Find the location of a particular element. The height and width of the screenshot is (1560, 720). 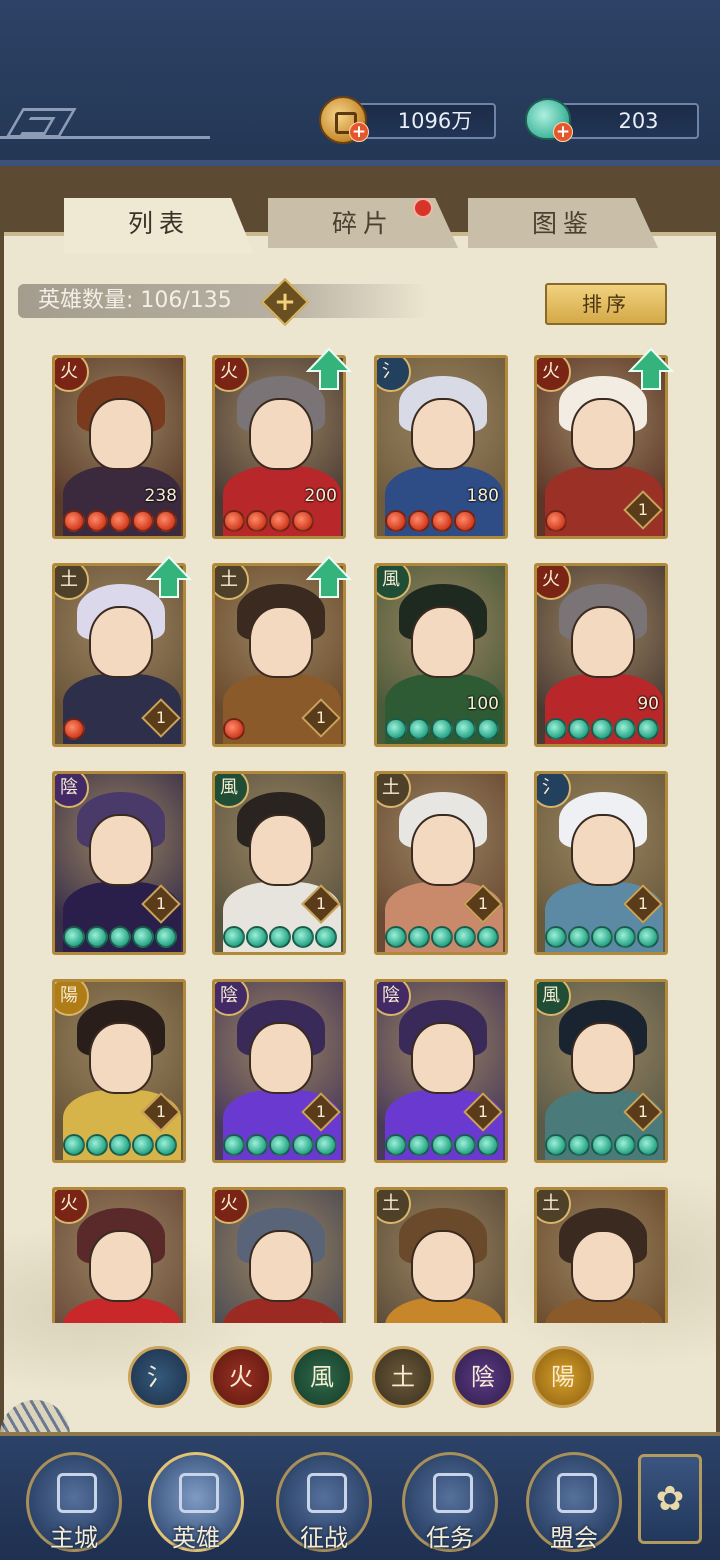

more-menu-button: ✿ is located at coordinates (670, 1499).